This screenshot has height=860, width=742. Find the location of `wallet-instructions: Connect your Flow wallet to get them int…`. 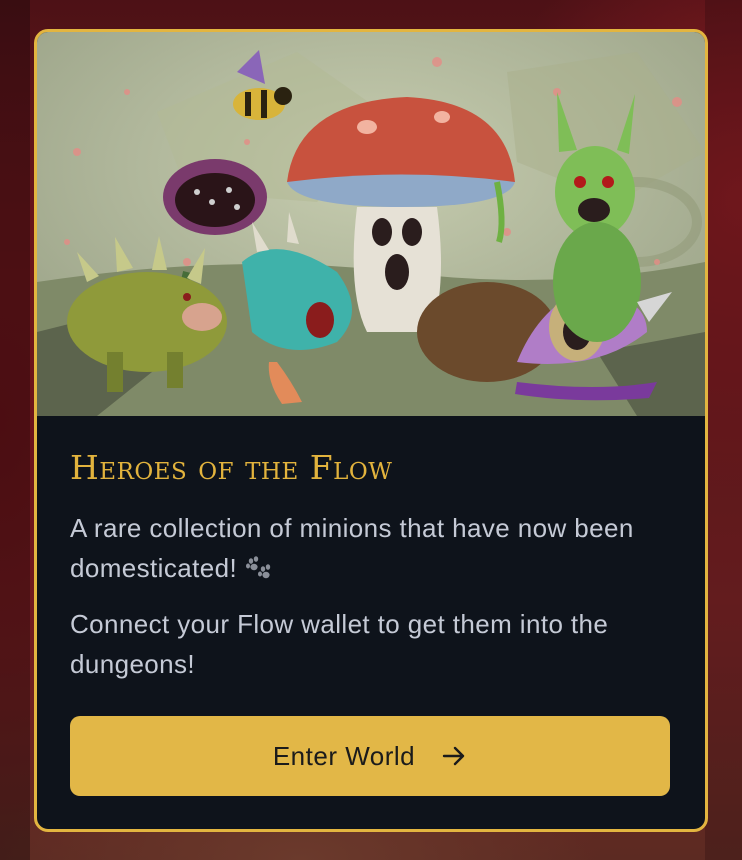

wallet-instructions: Connect your Flow wallet to get them int… is located at coordinates (339, 644).